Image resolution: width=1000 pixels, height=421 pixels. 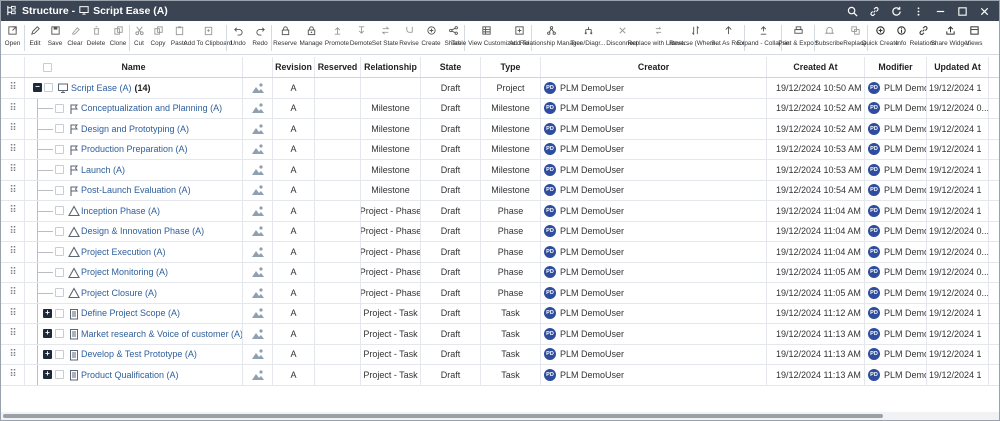 What do you see at coordinates (431, 38) in the screenshot?
I see `create-button: Create` at bounding box center [431, 38].